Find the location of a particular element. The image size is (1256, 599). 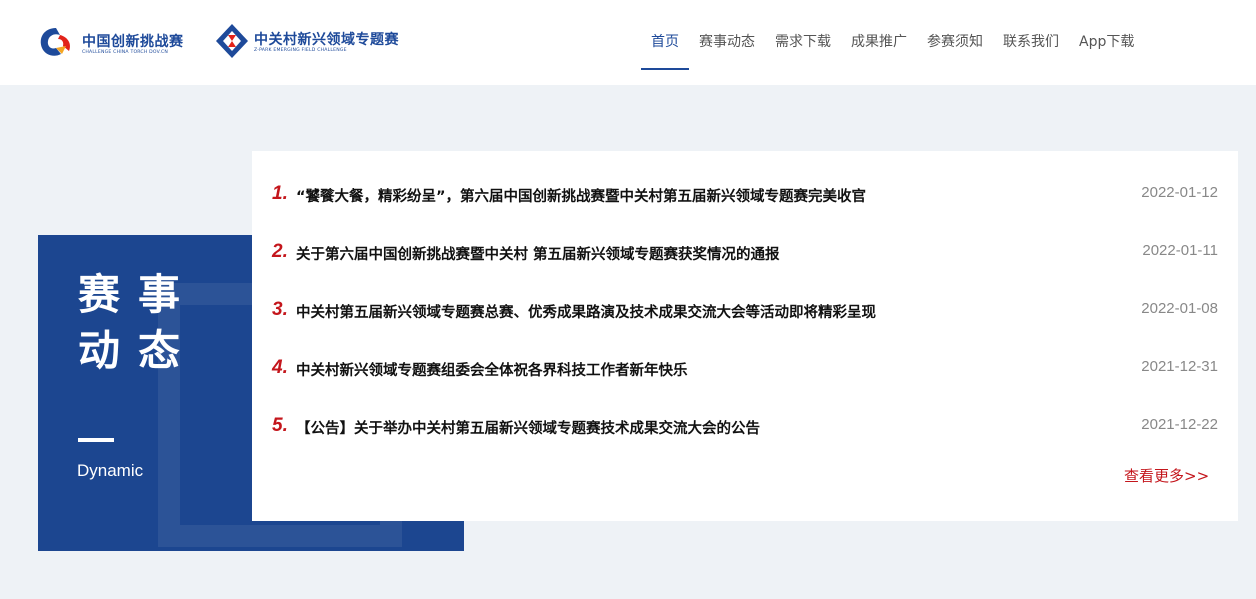

news-title: 中关村第五届新兴领域专题赛总赛、优秀成果路演及技术成果交流大会等活动即将精彩呈现 is located at coordinates (586, 311).